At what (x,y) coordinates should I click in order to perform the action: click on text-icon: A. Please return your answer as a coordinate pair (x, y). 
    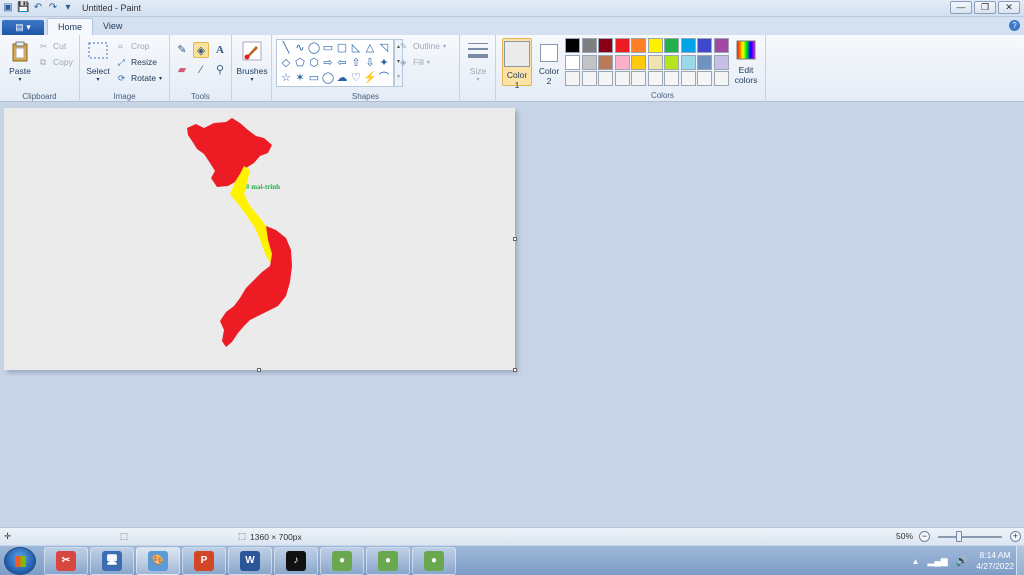
    Looking at the image, I should click on (220, 50).